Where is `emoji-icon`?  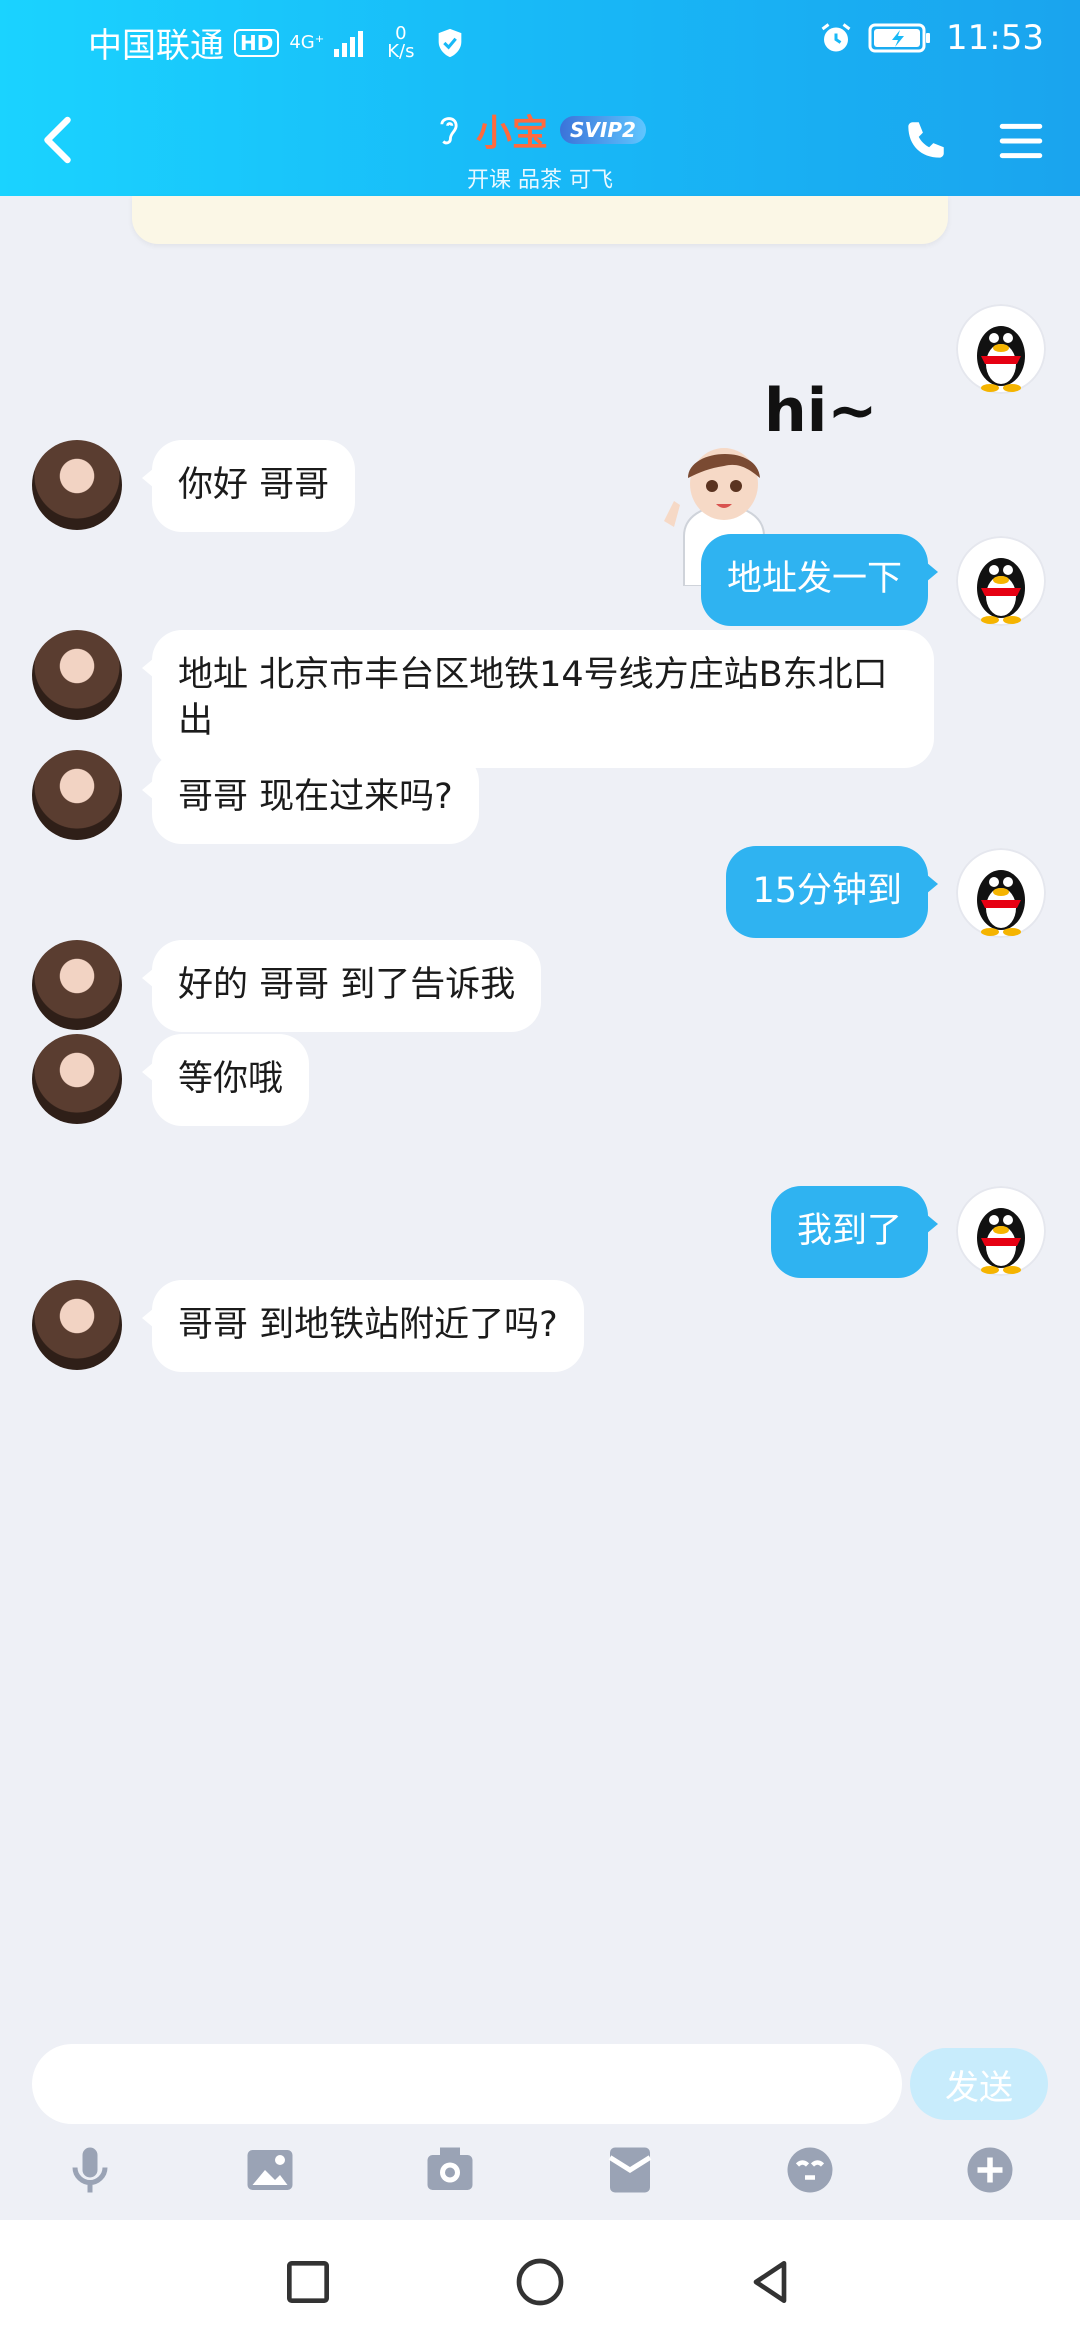
emoji-icon is located at coordinates (810, 2170).